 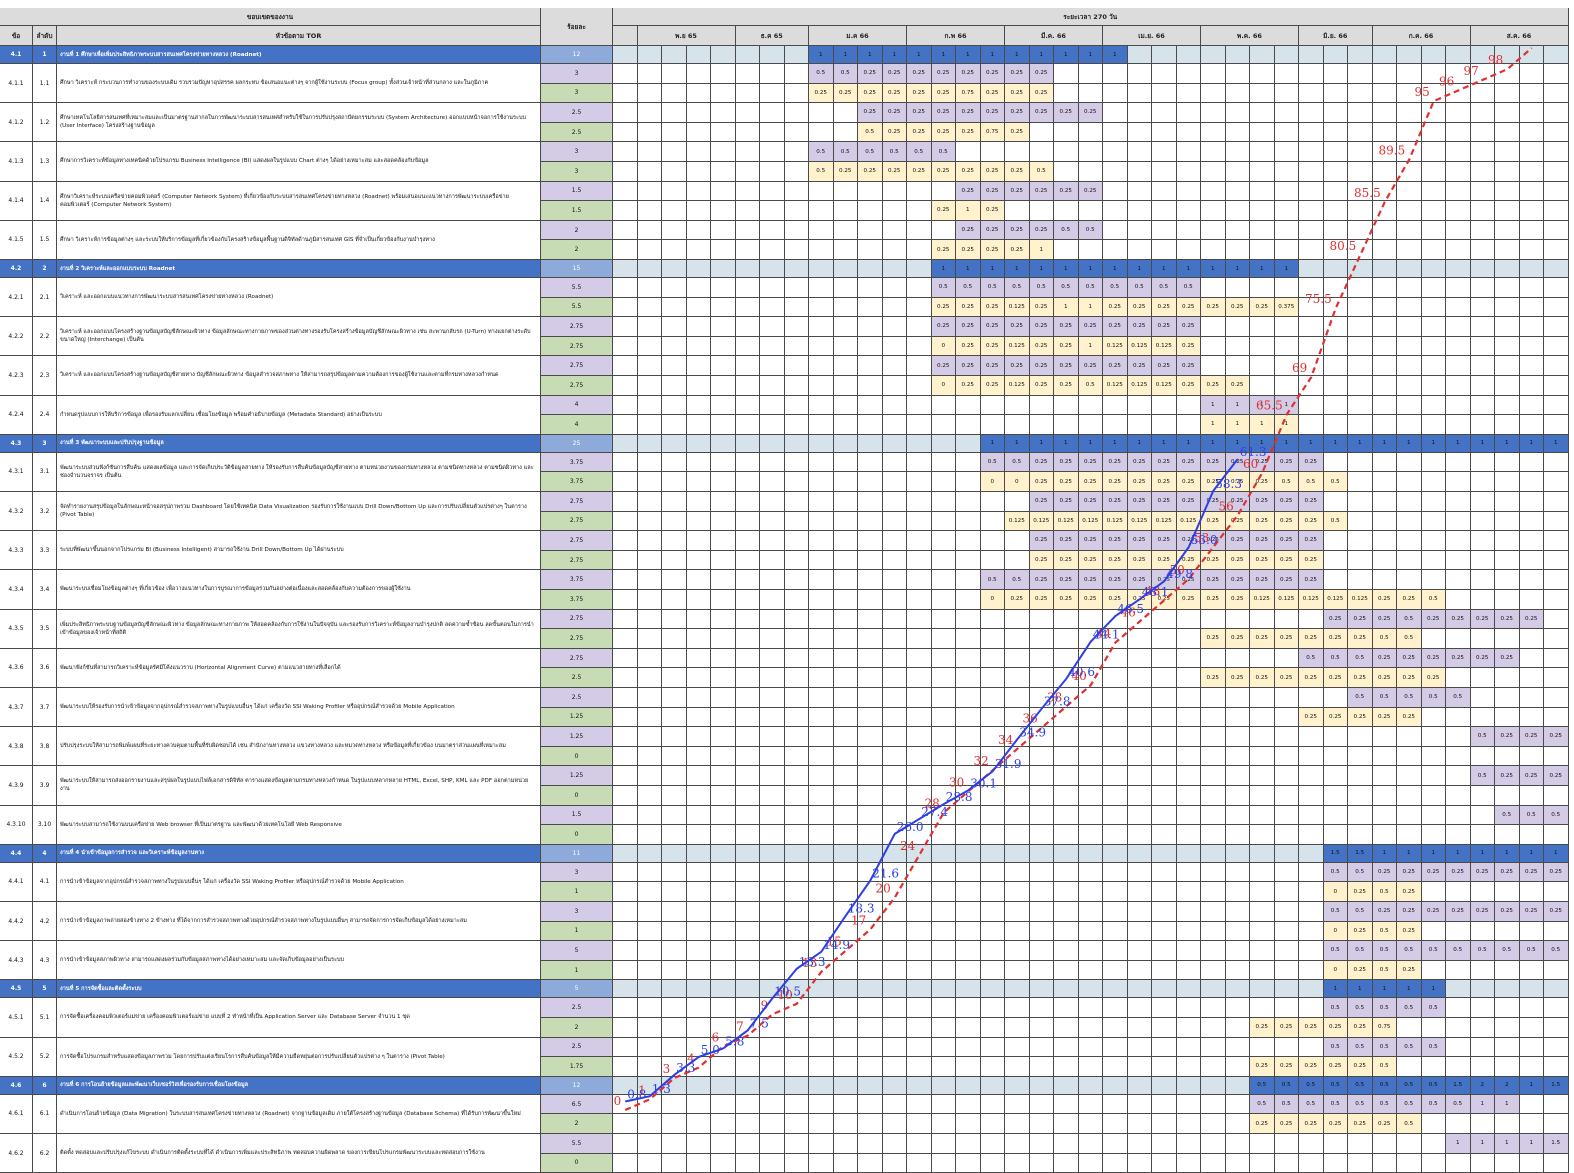 What do you see at coordinates (577, 27) in the screenshot?
I see `percent-header: ร้อยละ` at bounding box center [577, 27].